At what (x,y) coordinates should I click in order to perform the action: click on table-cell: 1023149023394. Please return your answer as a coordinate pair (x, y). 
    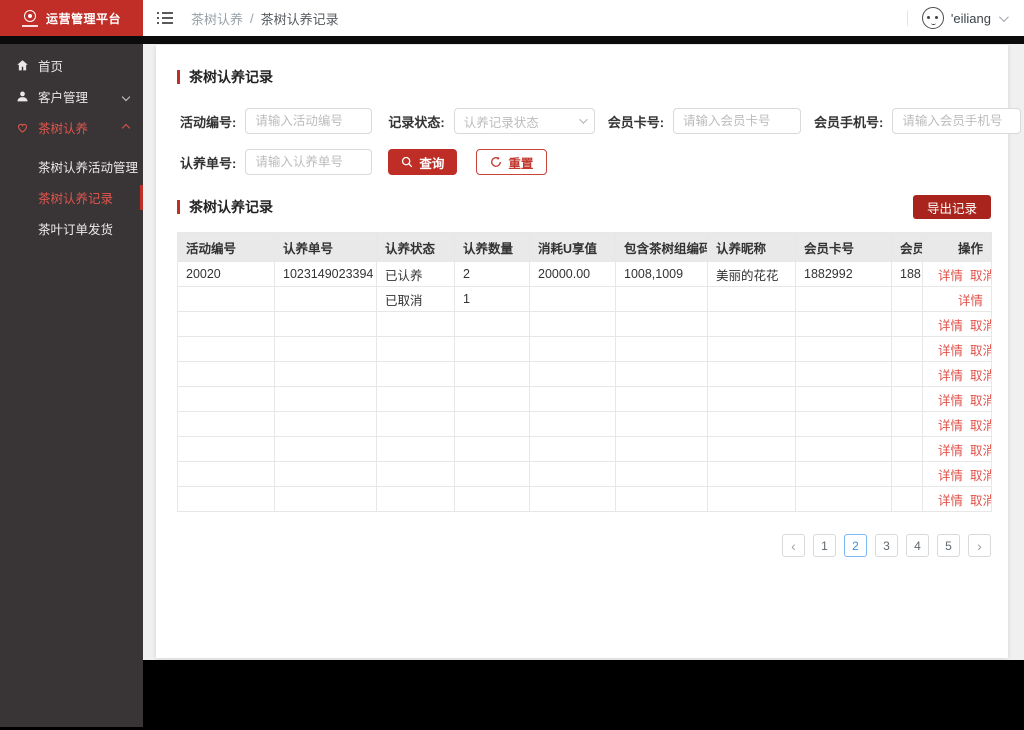
    Looking at the image, I should click on (325, 274).